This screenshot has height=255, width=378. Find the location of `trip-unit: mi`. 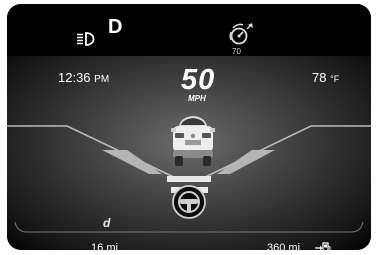

trip-unit: mi is located at coordinates (112, 246).